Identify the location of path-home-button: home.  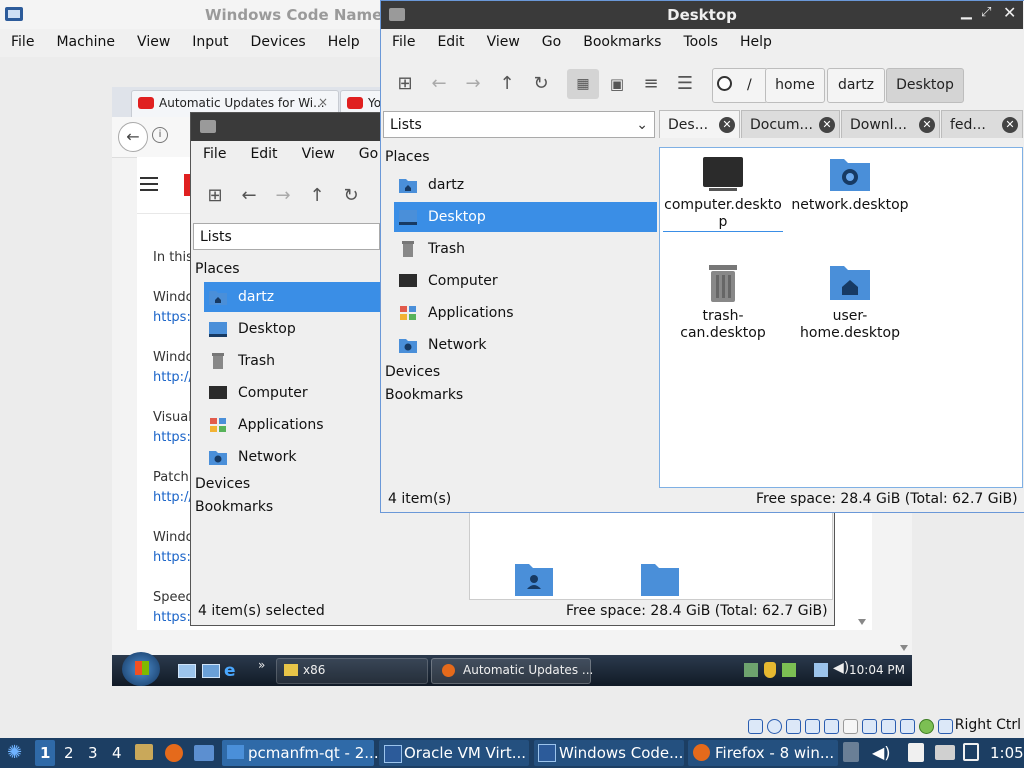
(795, 85).